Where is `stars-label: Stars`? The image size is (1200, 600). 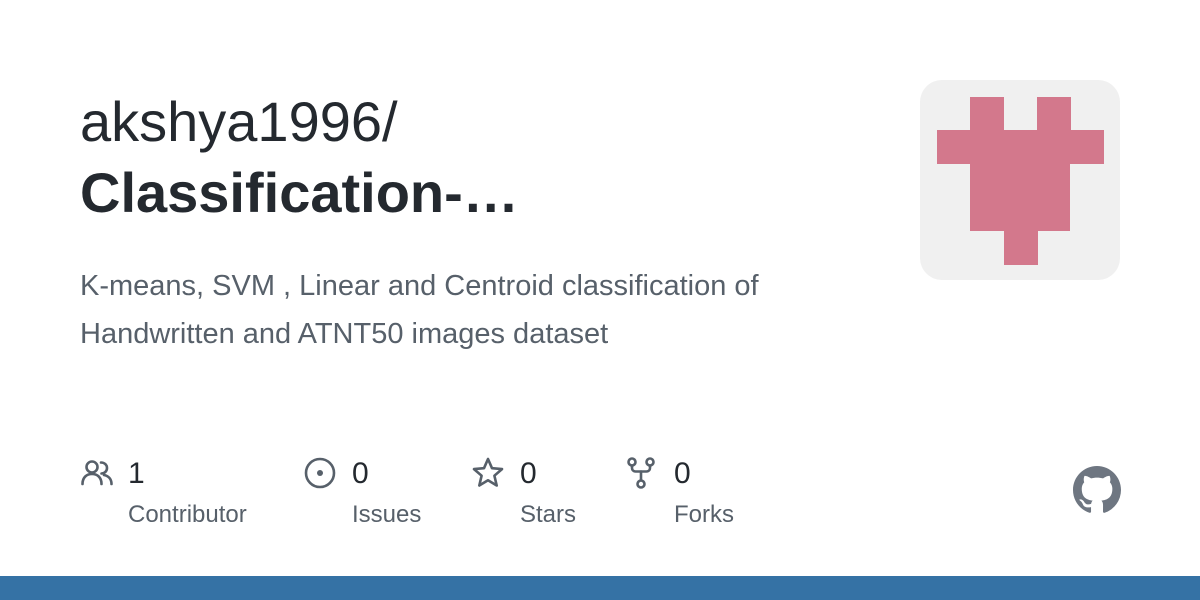
stars-label: Stars is located at coordinates (548, 514).